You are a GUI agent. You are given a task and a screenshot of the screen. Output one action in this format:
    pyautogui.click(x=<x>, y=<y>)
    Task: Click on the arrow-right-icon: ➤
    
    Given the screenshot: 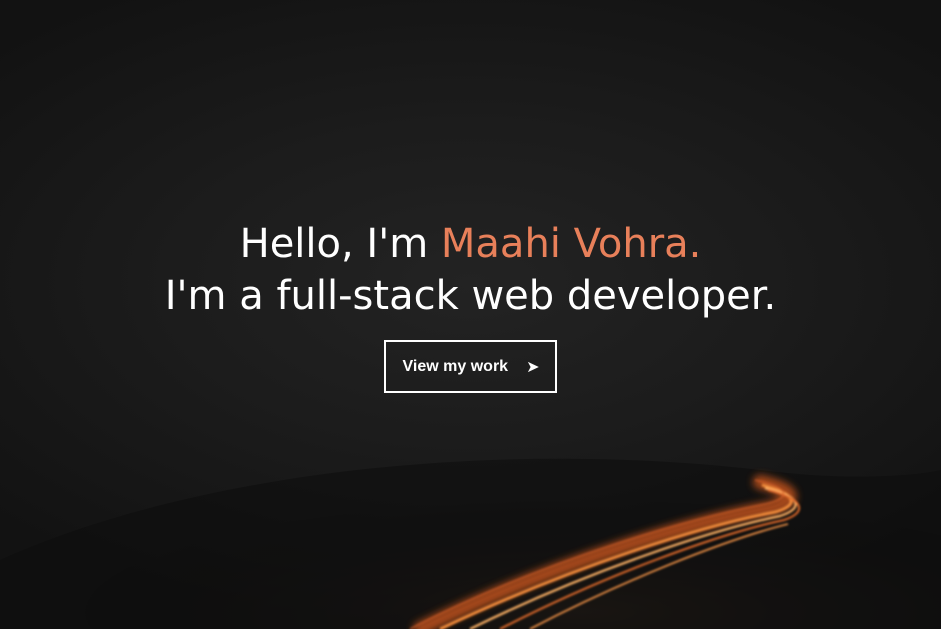 What is the action you would take?
    pyautogui.click(x=533, y=366)
    